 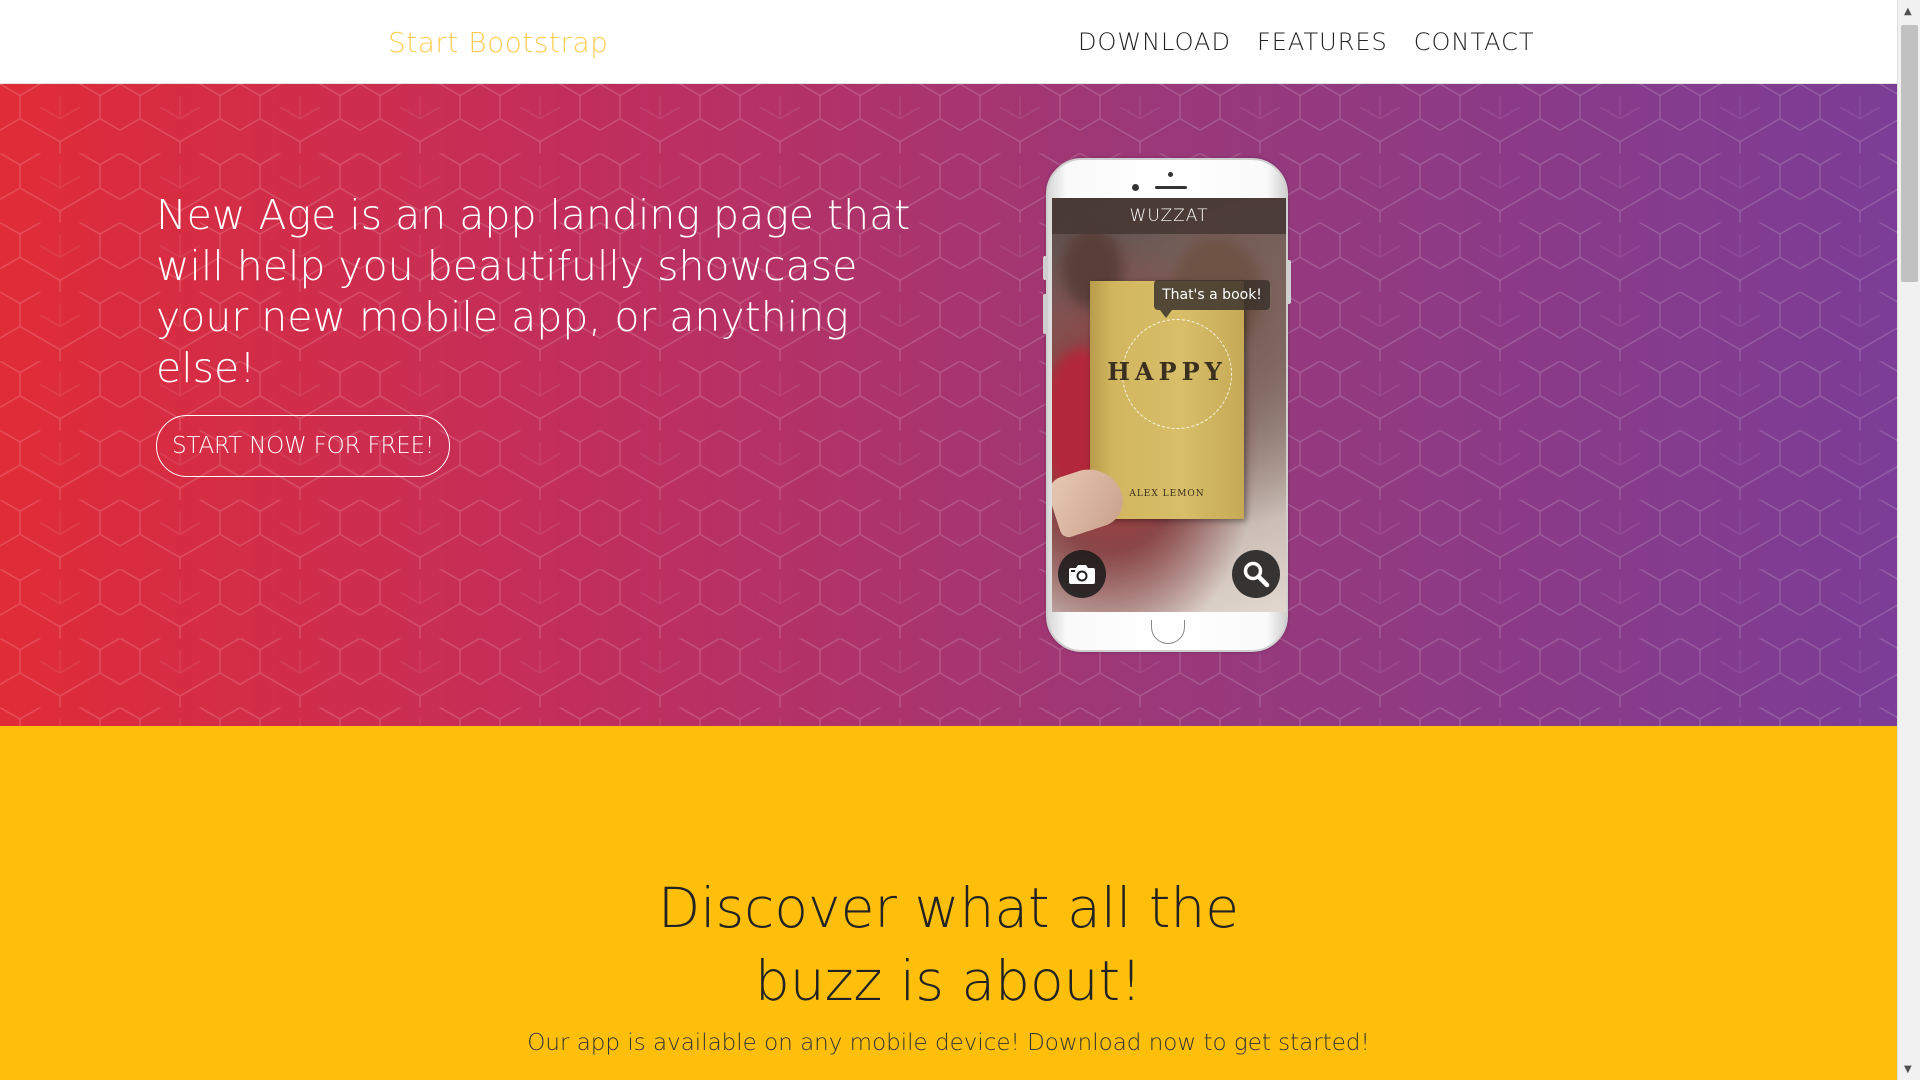 What do you see at coordinates (1135, 187) in the screenshot?
I see `phone-front-camera` at bounding box center [1135, 187].